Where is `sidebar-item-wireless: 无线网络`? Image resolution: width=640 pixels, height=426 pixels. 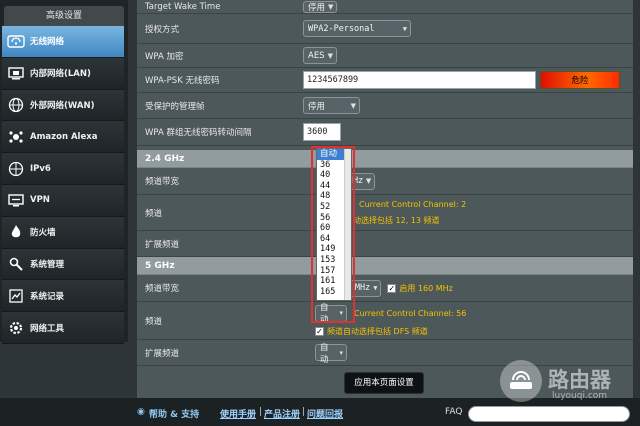 sidebar-item-wireless: 无线网络 is located at coordinates (63, 42).